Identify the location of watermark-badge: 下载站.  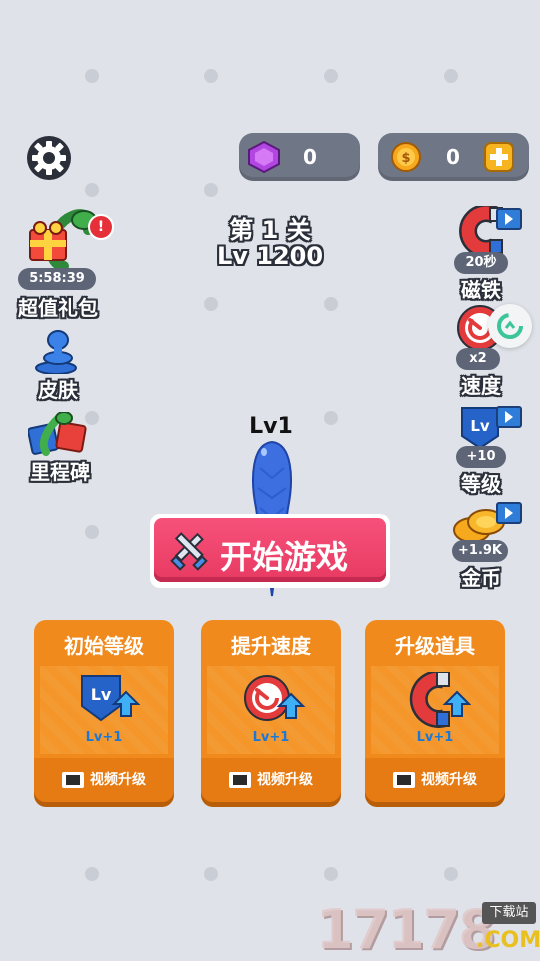
(509, 913).